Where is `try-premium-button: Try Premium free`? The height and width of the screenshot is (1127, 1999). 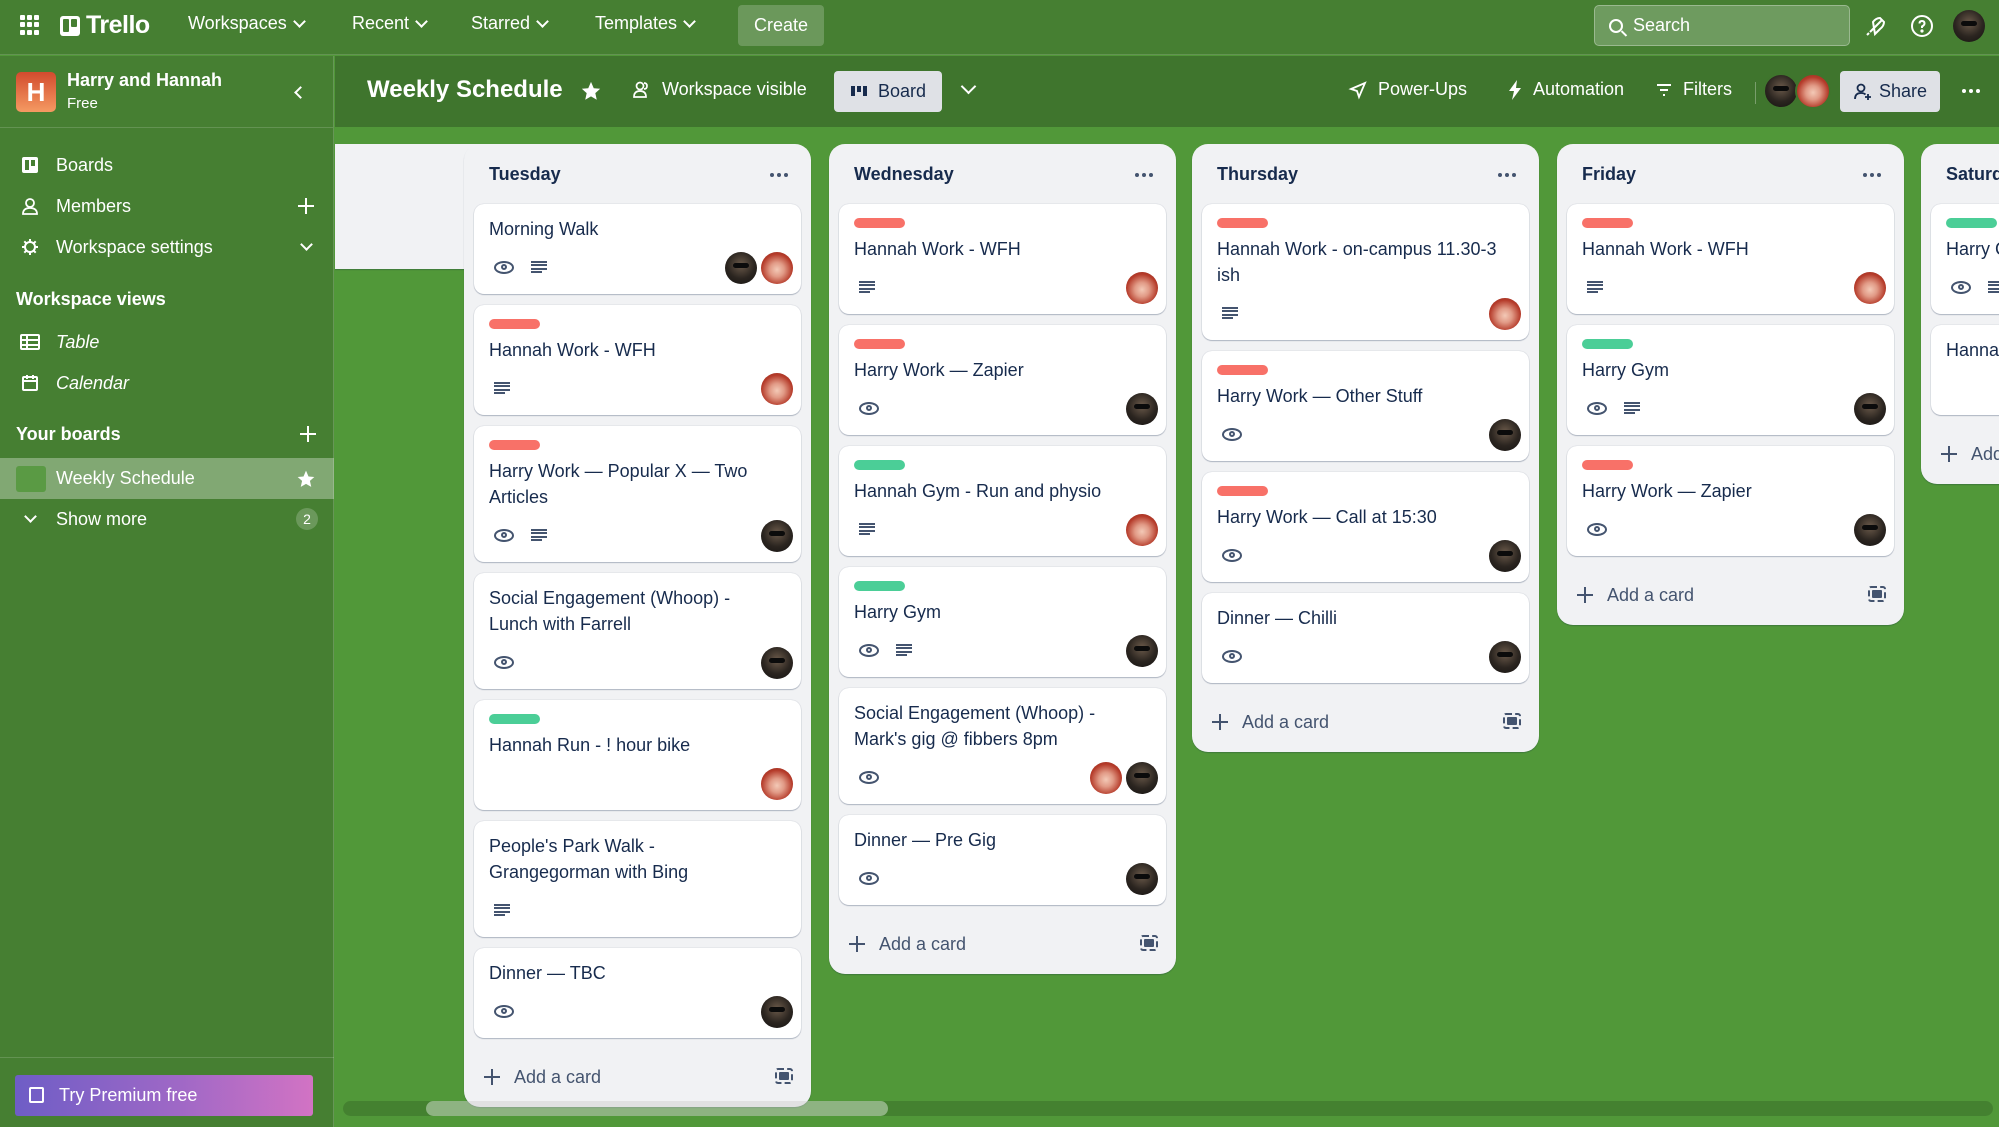 try-premium-button: Try Premium free is located at coordinates (164, 1095).